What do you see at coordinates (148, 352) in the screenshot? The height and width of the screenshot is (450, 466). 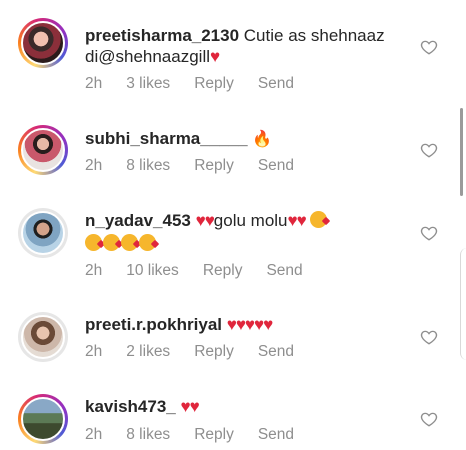 I see `likes-count: 2 likes` at bounding box center [148, 352].